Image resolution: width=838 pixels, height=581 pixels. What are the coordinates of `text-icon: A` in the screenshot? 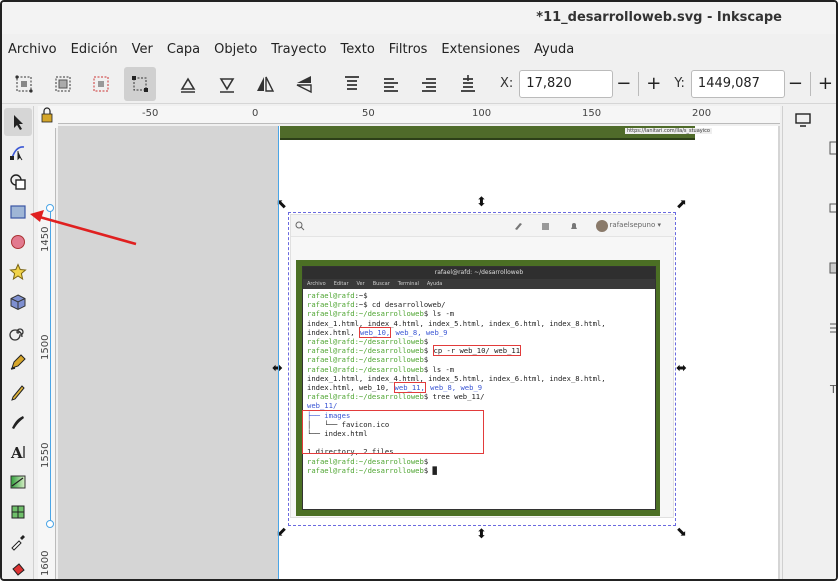 It's located at (17, 452).